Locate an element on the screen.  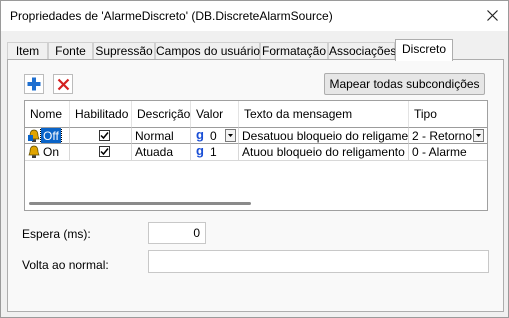
column-header-texto-mensagem: Texto da mensagem is located at coordinates (324, 114).